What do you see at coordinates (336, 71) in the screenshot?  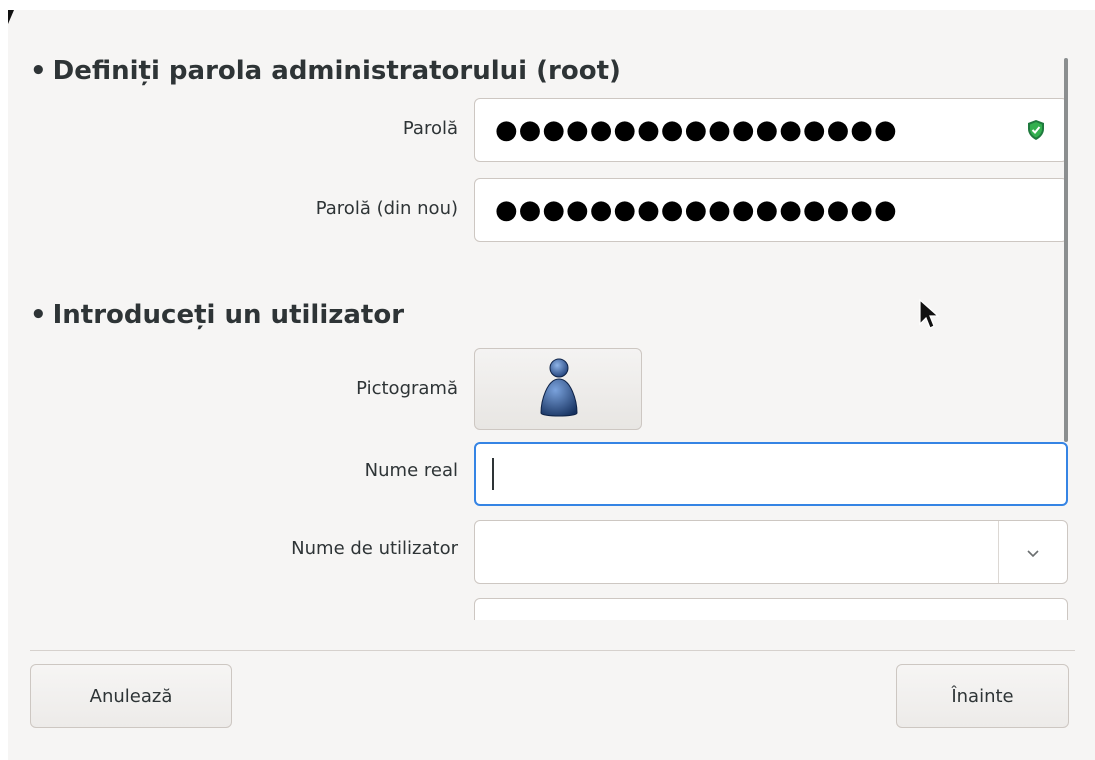 I see `root-password-heading-text: Definiți parola administratorului (root)` at bounding box center [336, 71].